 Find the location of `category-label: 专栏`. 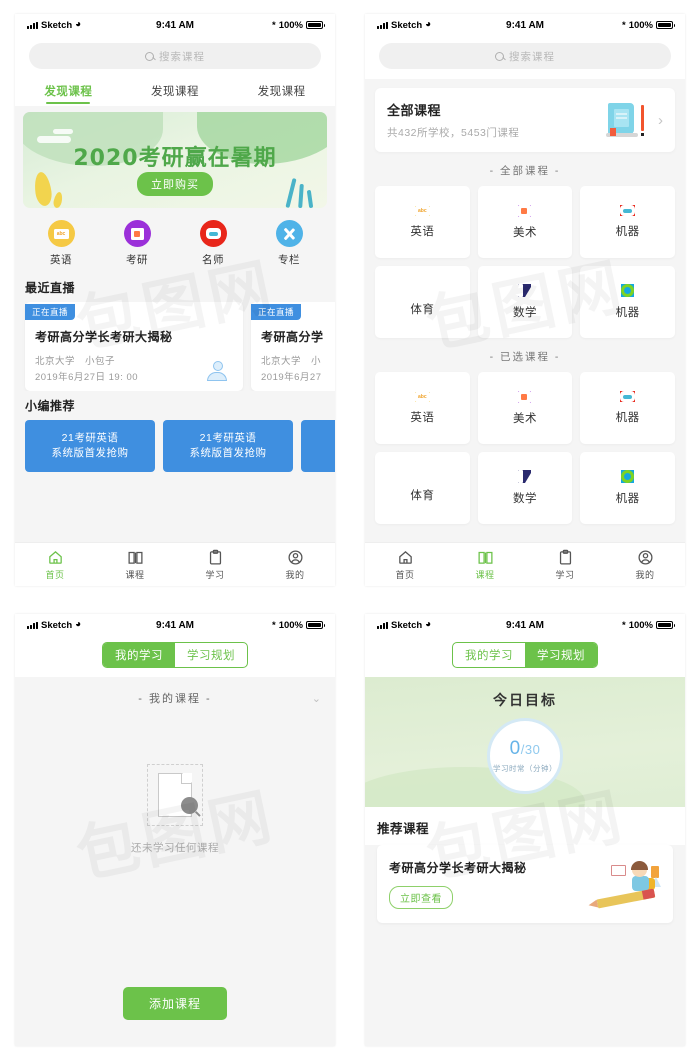

category-label: 专栏 is located at coordinates (289, 260).